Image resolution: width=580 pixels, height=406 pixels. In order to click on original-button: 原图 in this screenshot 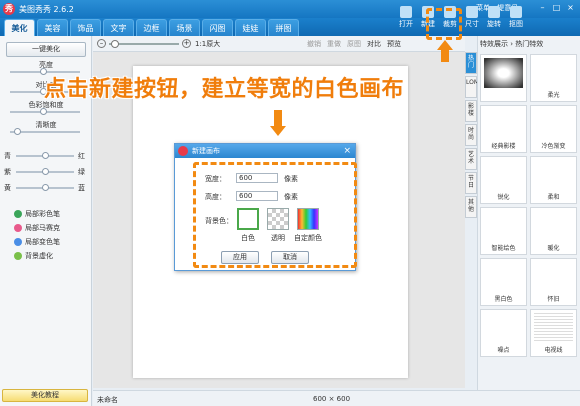, I will do `click(354, 44)`.